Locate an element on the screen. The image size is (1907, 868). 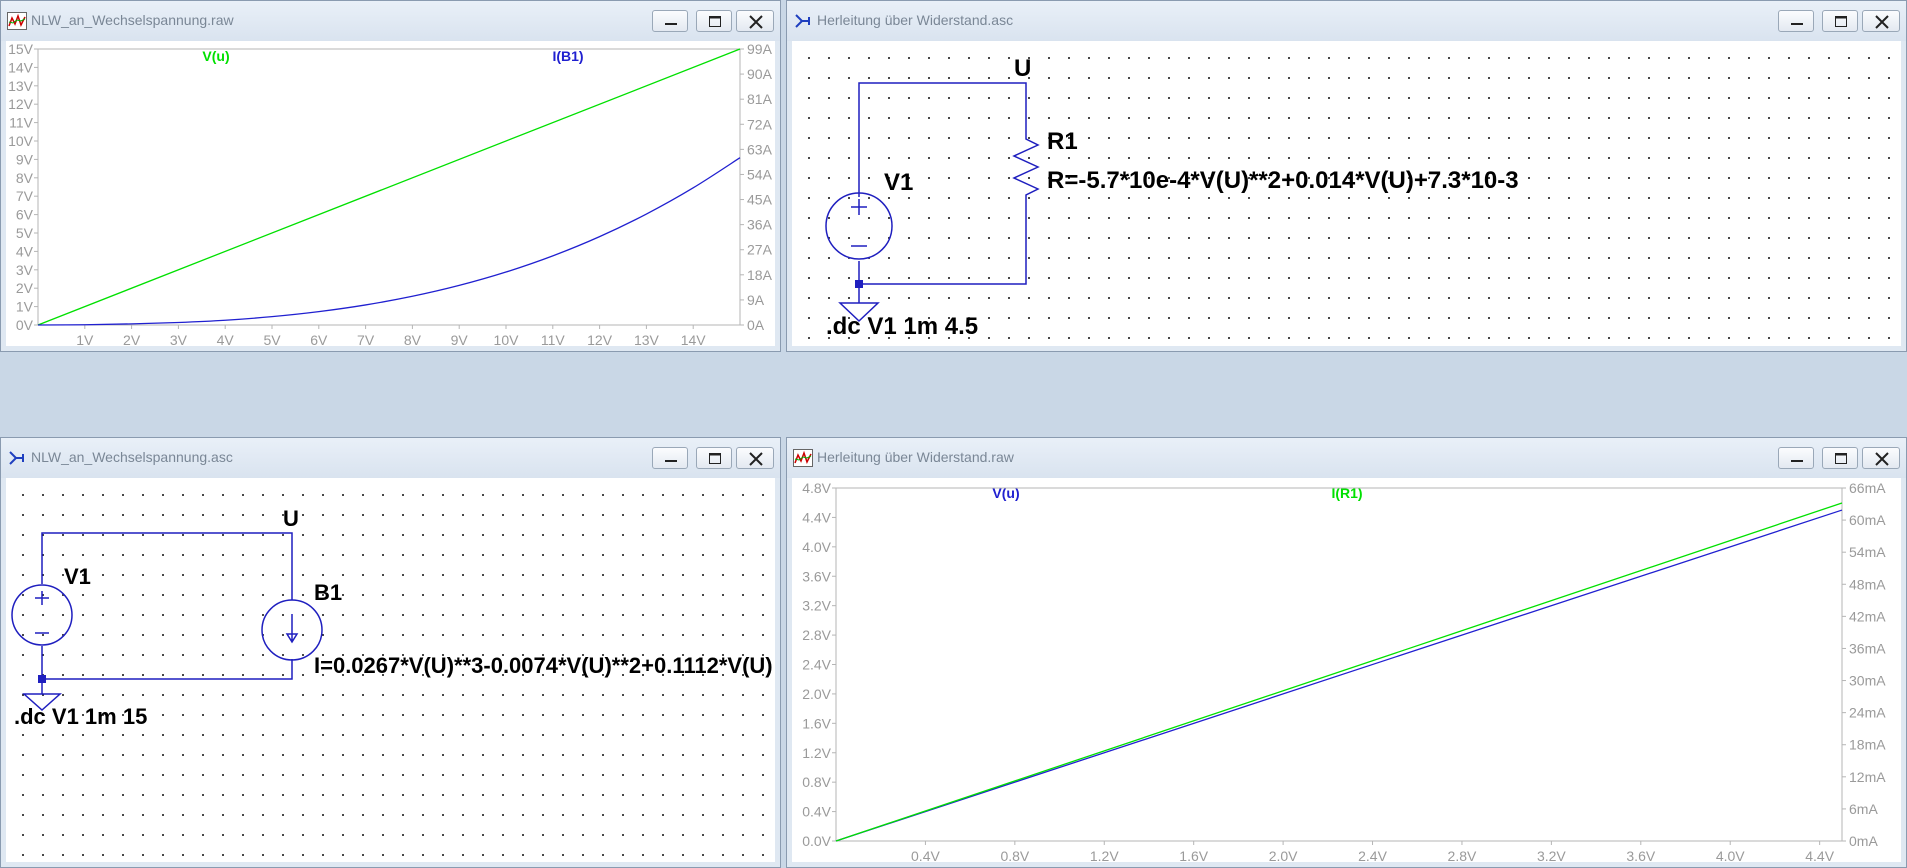
y-left-tick-label: 4.8V is located at coordinates (816, 488).